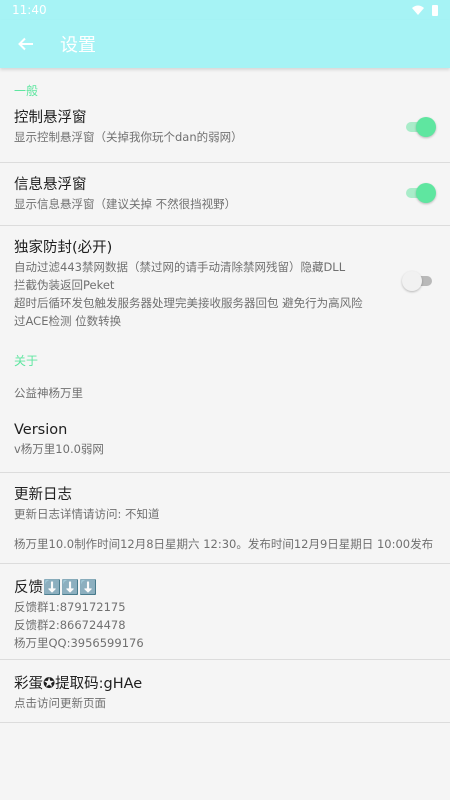  What do you see at coordinates (60, 703) in the screenshot?
I see `pref-easter-egg-summary: 点击访问更新页面` at bounding box center [60, 703].